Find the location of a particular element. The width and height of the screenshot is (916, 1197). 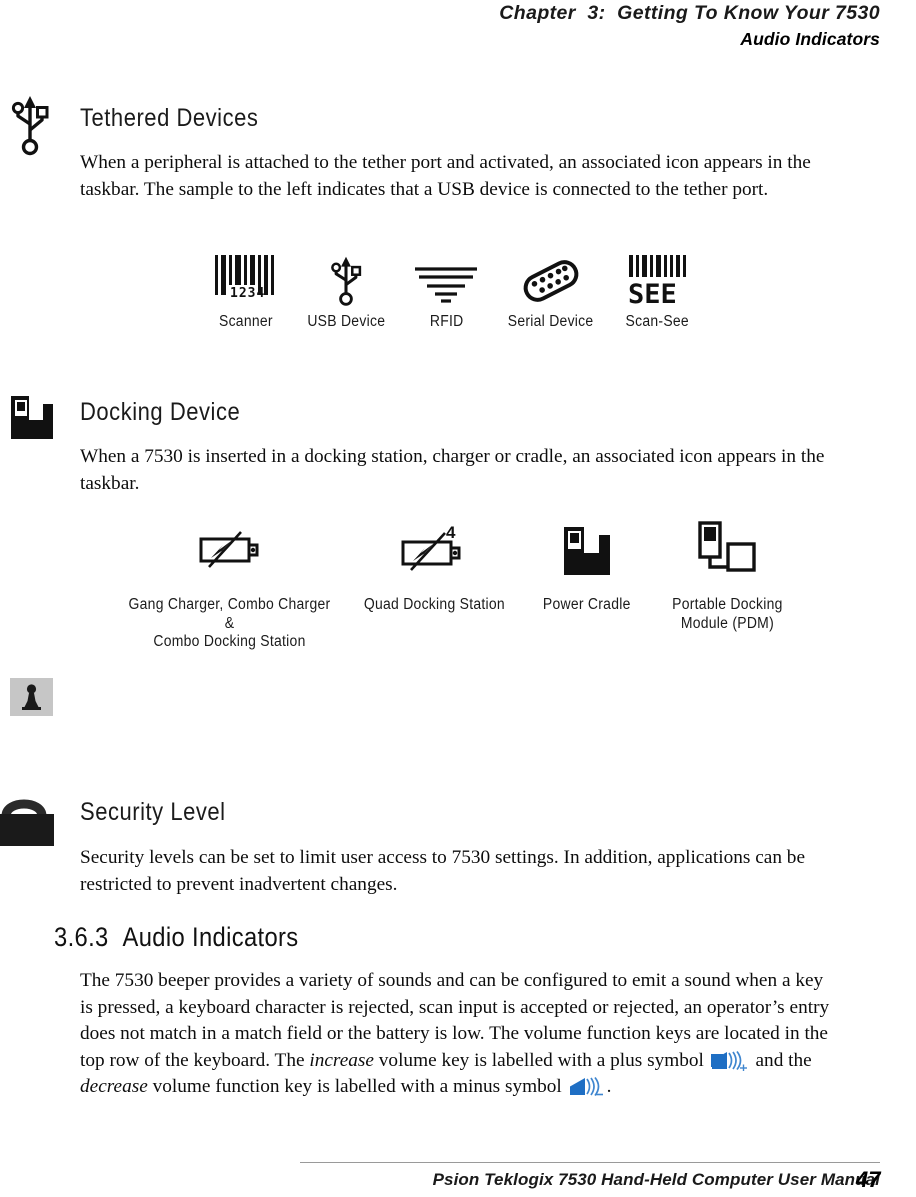

icon-label-scanner: Scanner is located at coordinates (246, 321).